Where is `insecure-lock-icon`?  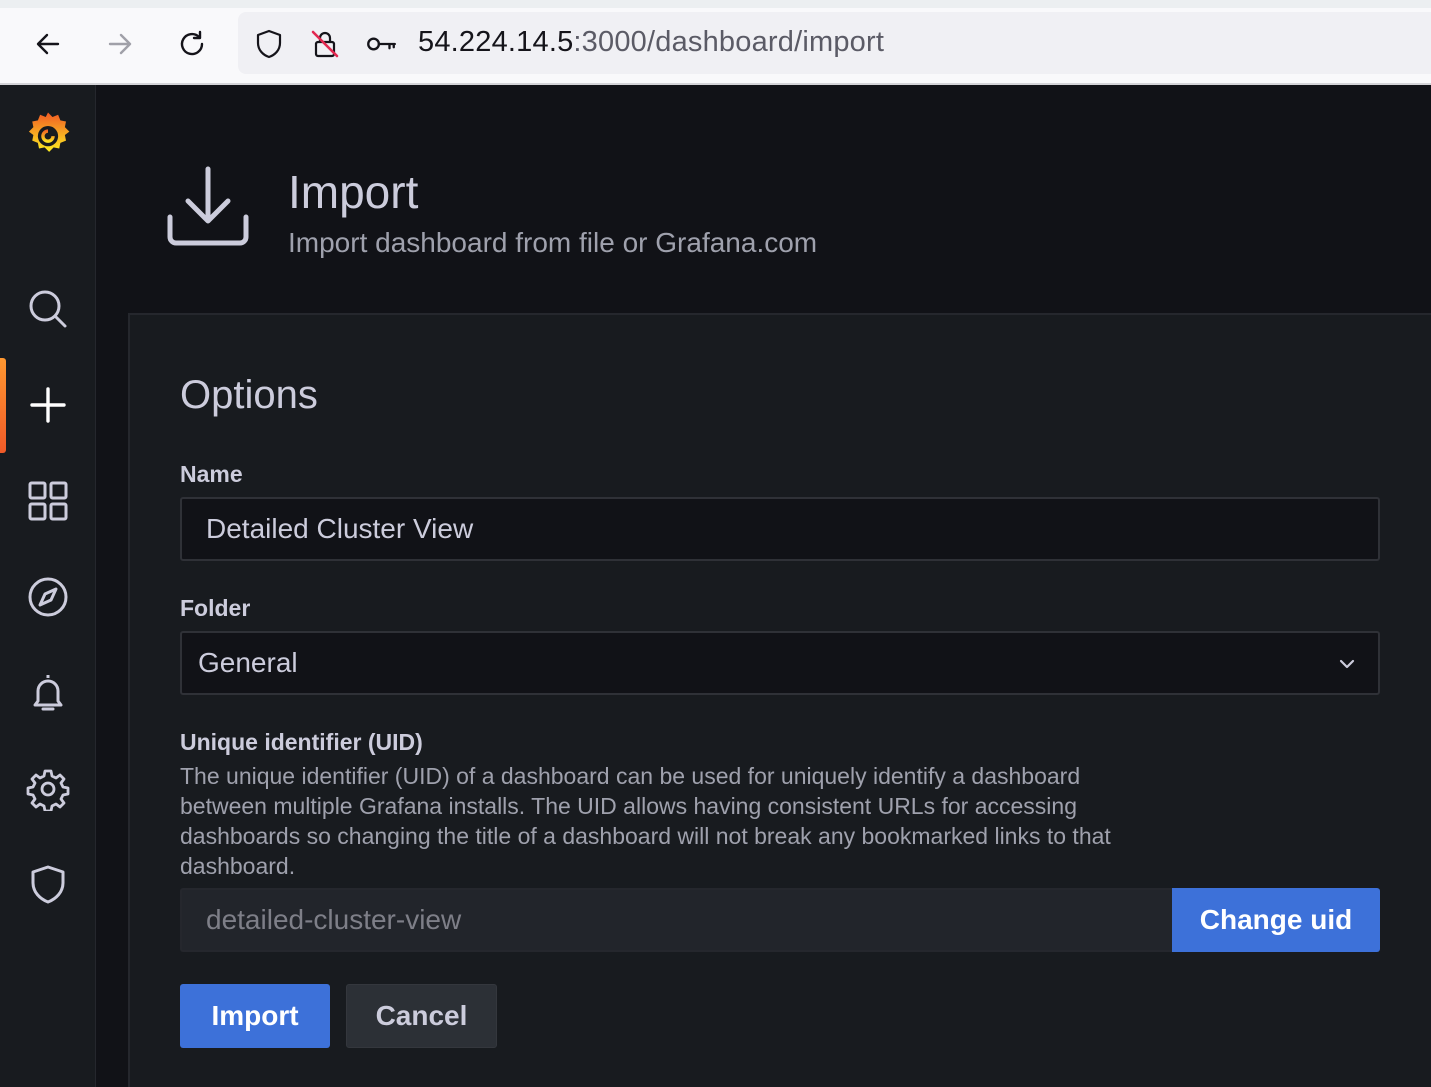 insecure-lock-icon is located at coordinates (325, 44).